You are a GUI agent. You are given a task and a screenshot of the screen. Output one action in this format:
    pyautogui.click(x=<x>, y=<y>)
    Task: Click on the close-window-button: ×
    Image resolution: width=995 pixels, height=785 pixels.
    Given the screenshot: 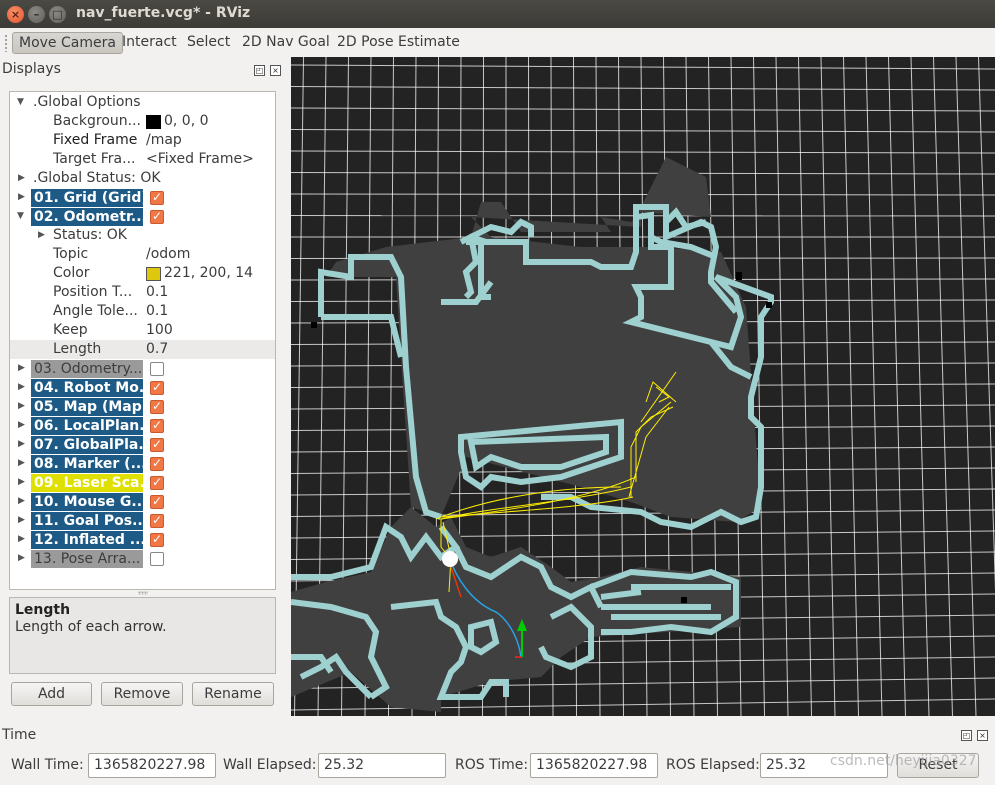 What is the action you would take?
    pyautogui.click(x=15, y=14)
    